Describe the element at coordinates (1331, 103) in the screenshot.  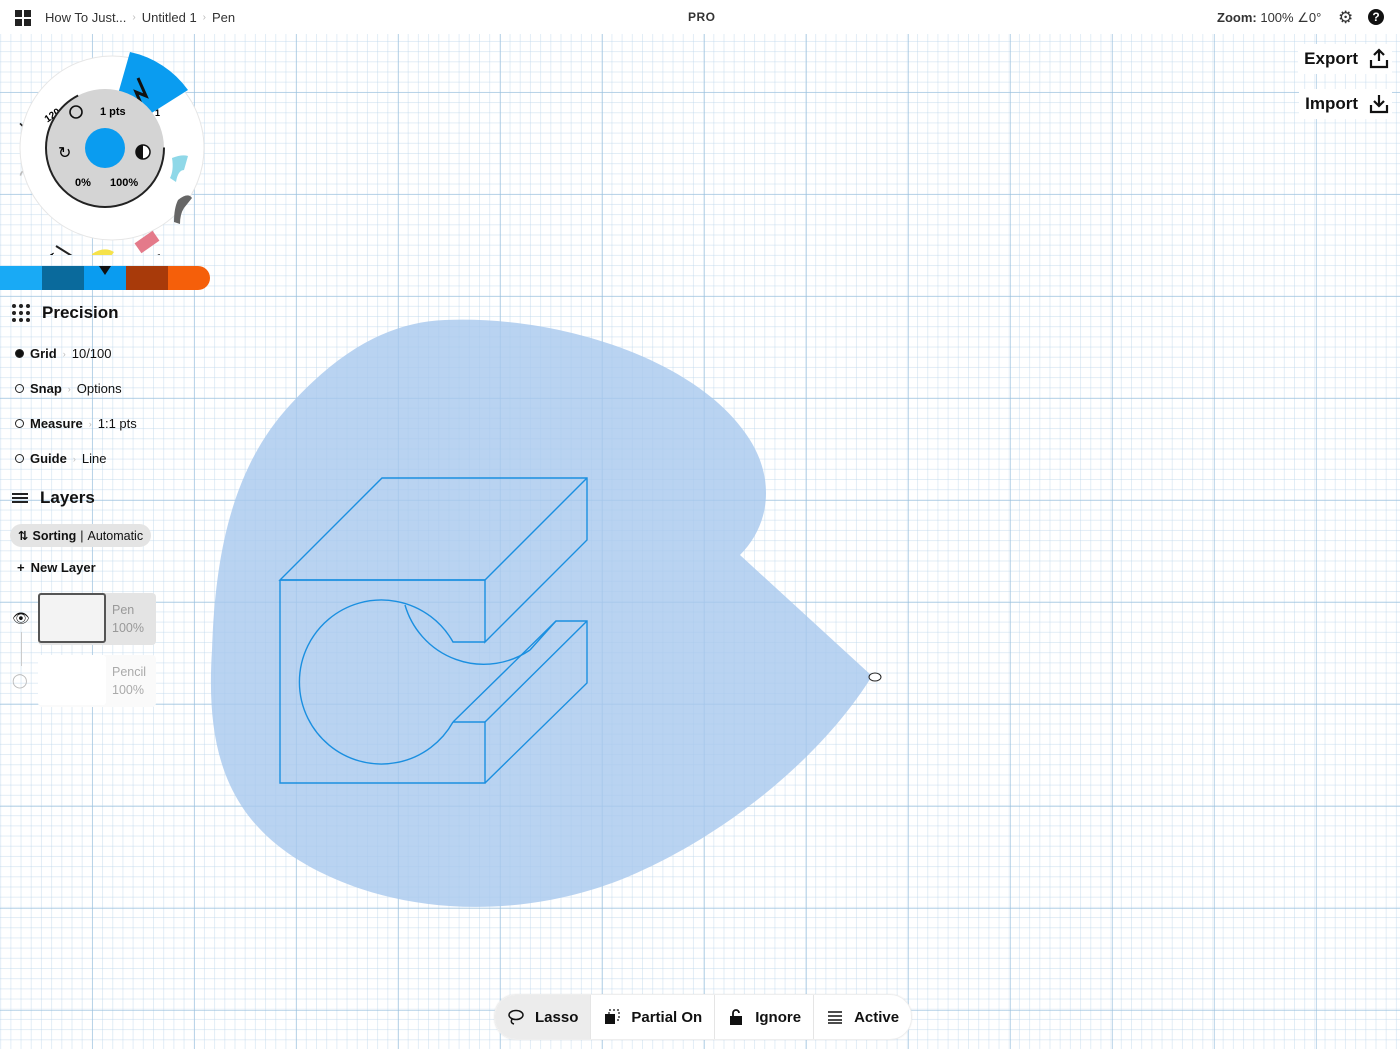
I see `import-label: Import` at that location.